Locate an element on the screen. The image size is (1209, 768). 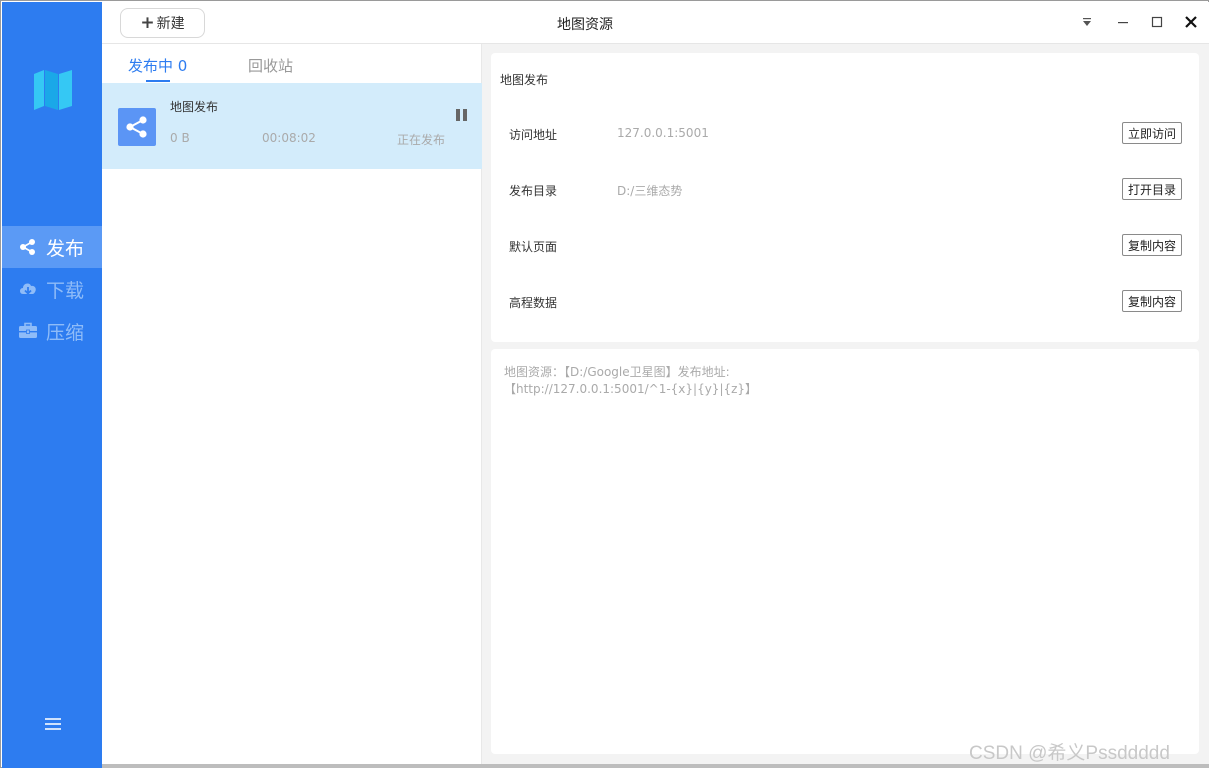
copy-default-page-button: 复制内容 is located at coordinates (1152, 245).